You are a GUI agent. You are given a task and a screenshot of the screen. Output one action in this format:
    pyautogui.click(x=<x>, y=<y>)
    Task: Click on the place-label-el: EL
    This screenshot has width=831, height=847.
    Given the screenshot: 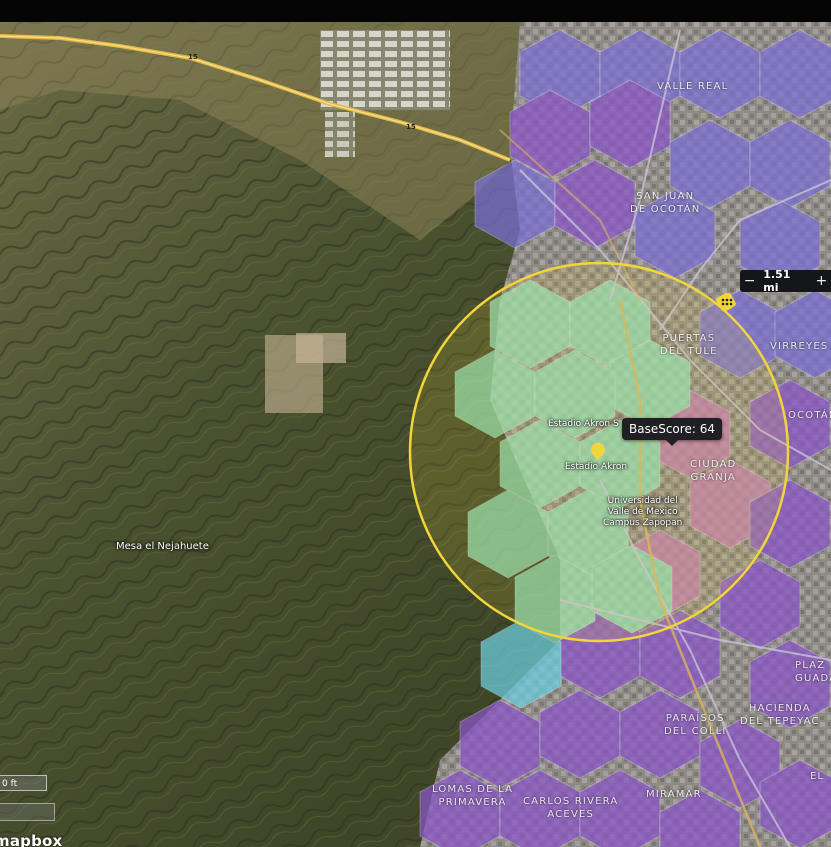 What is the action you would take?
    pyautogui.click(x=817, y=776)
    